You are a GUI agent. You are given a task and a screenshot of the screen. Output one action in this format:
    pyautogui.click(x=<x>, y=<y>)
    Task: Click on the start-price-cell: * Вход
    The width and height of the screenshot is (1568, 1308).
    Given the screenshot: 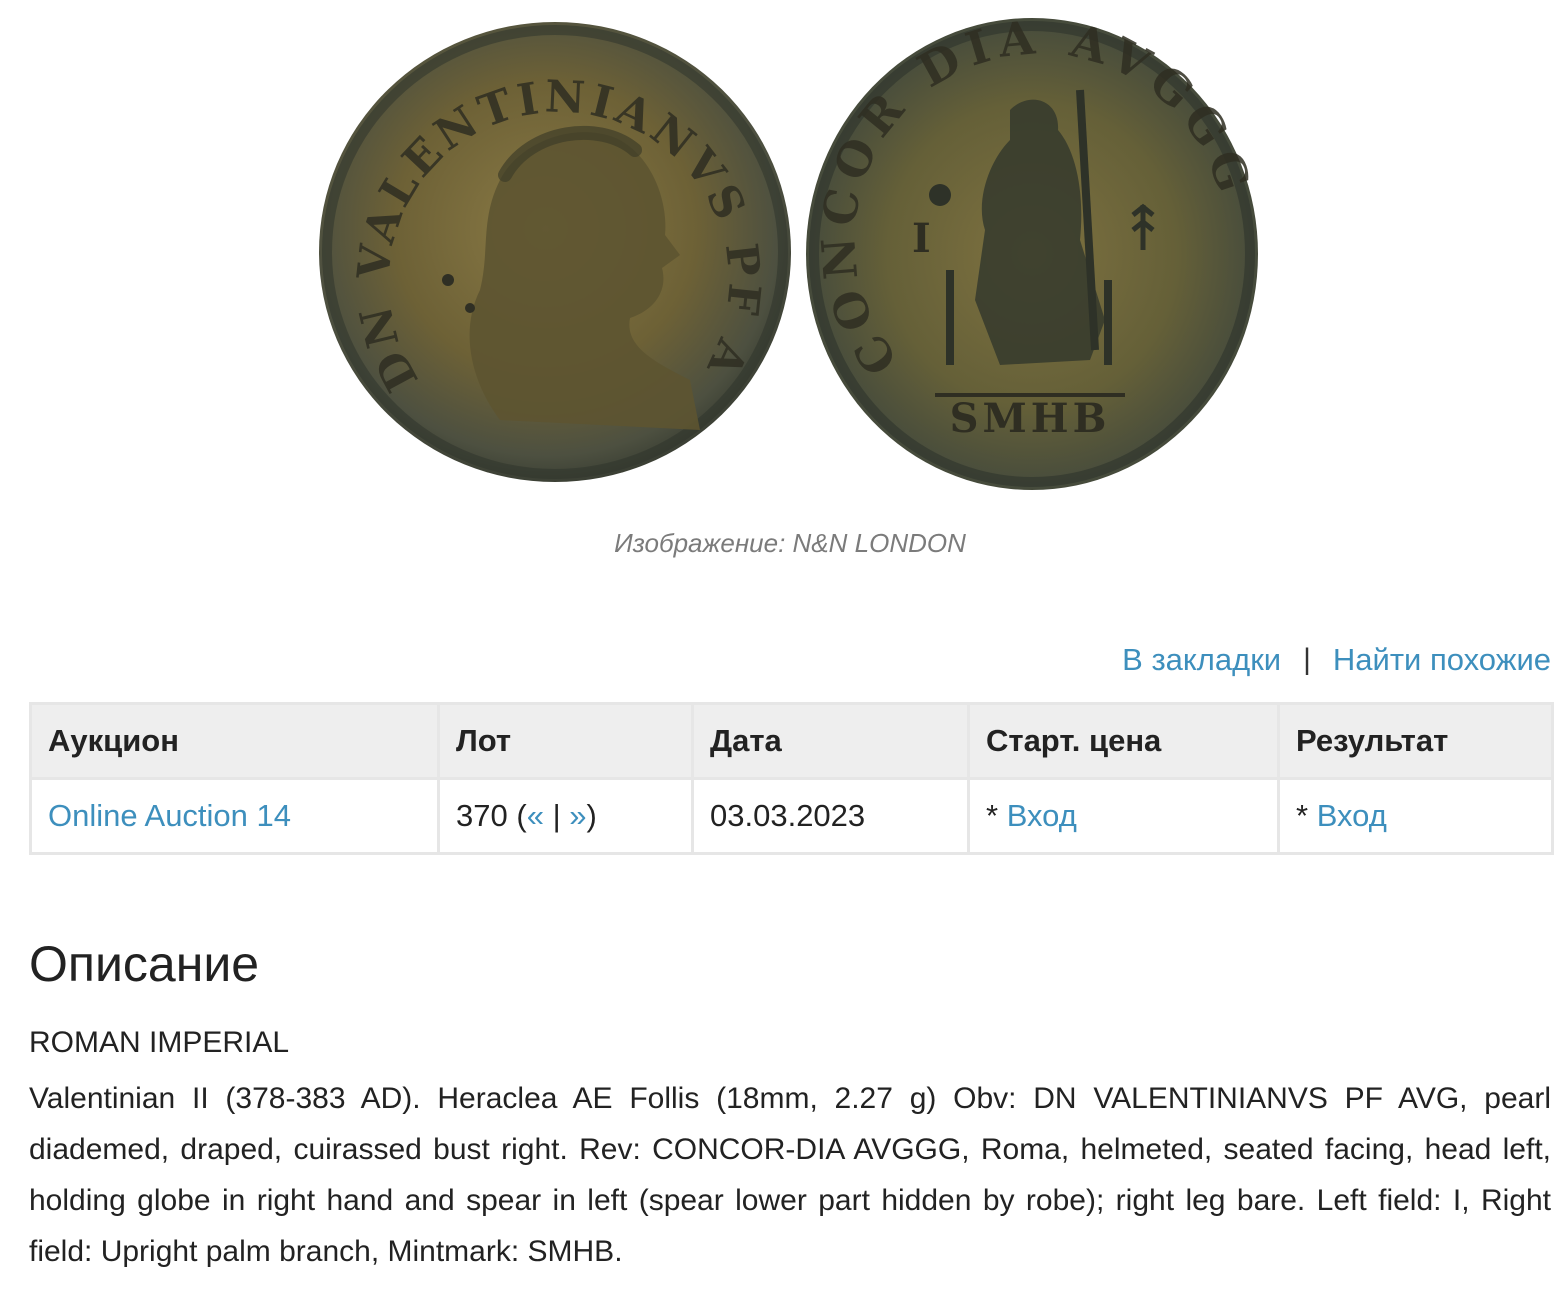 What is the action you would take?
    pyautogui.click(x=1123, y=816)
    